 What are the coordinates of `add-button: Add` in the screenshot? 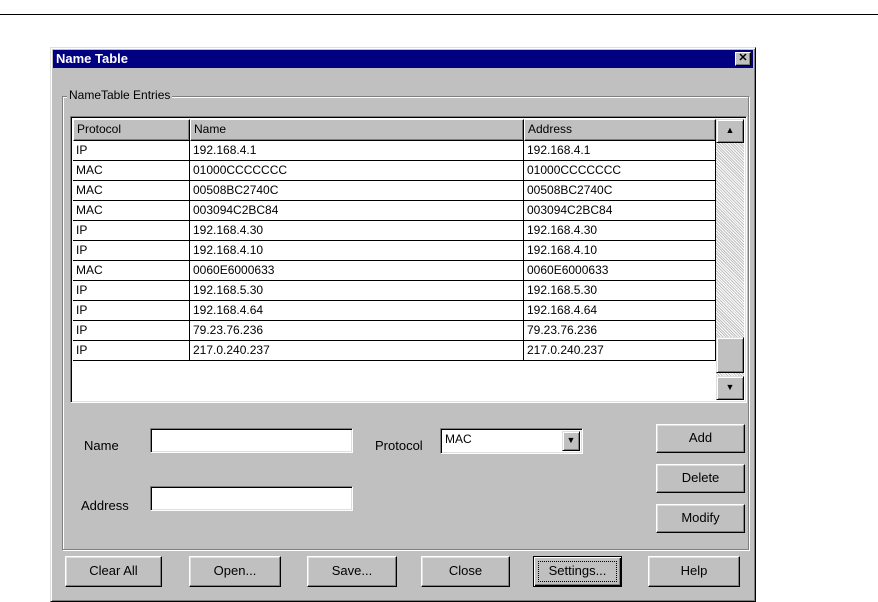 It's located at (700, 438).